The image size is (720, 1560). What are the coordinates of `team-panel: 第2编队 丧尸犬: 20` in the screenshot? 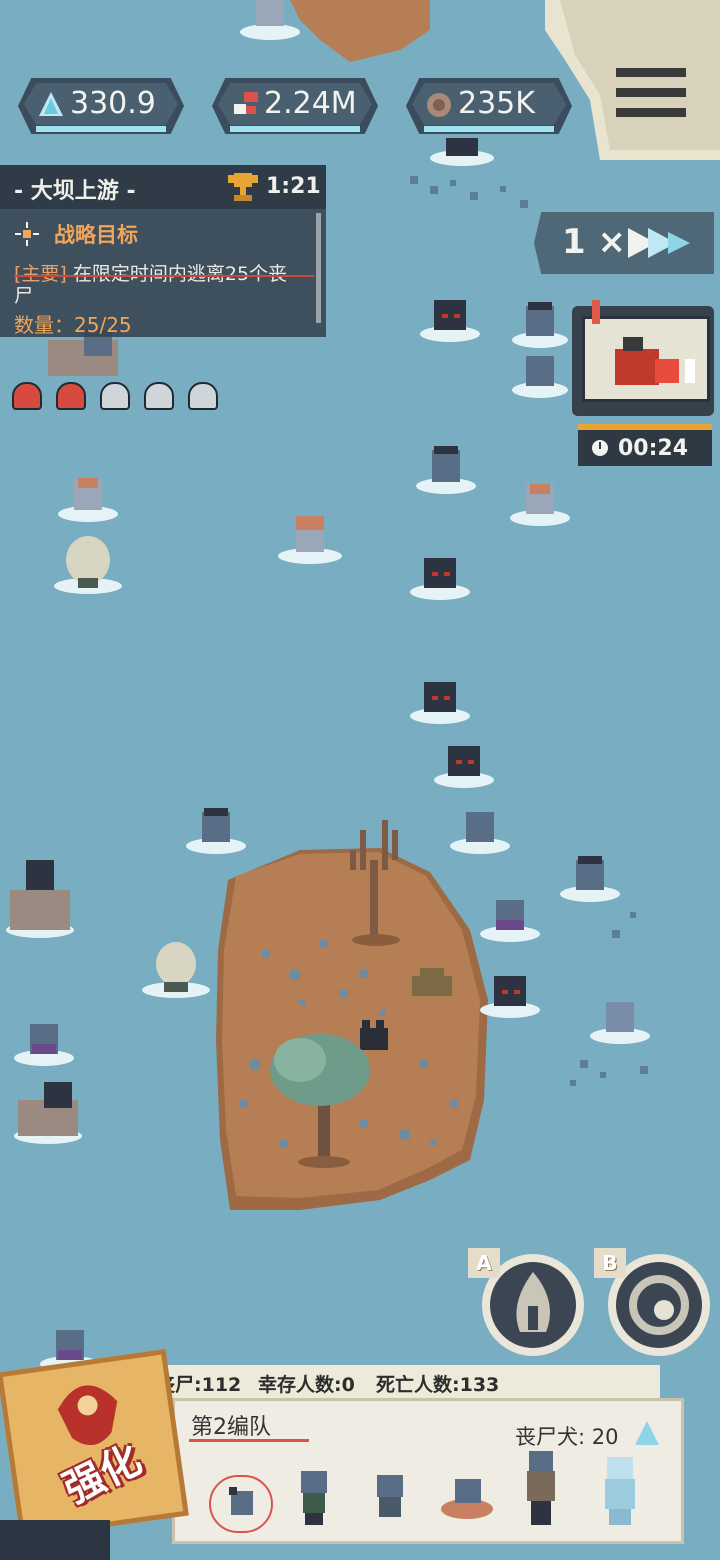 It's located at (428, 1471).